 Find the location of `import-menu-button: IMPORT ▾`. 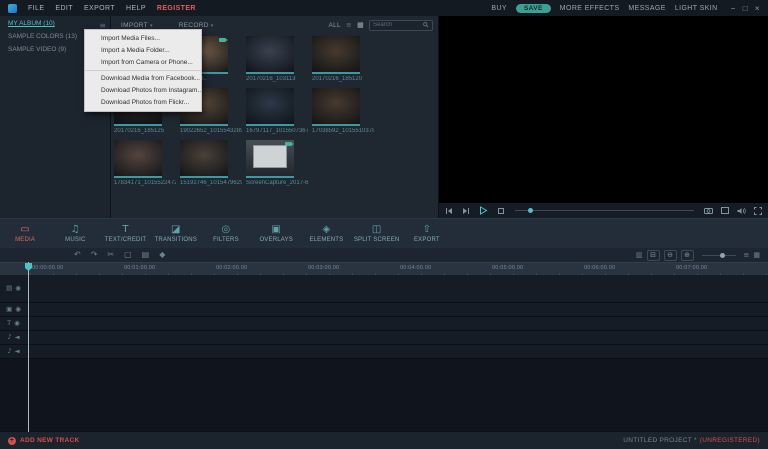

import-menu-button: IMPORT ▾ is located at coordinates (137, 25).